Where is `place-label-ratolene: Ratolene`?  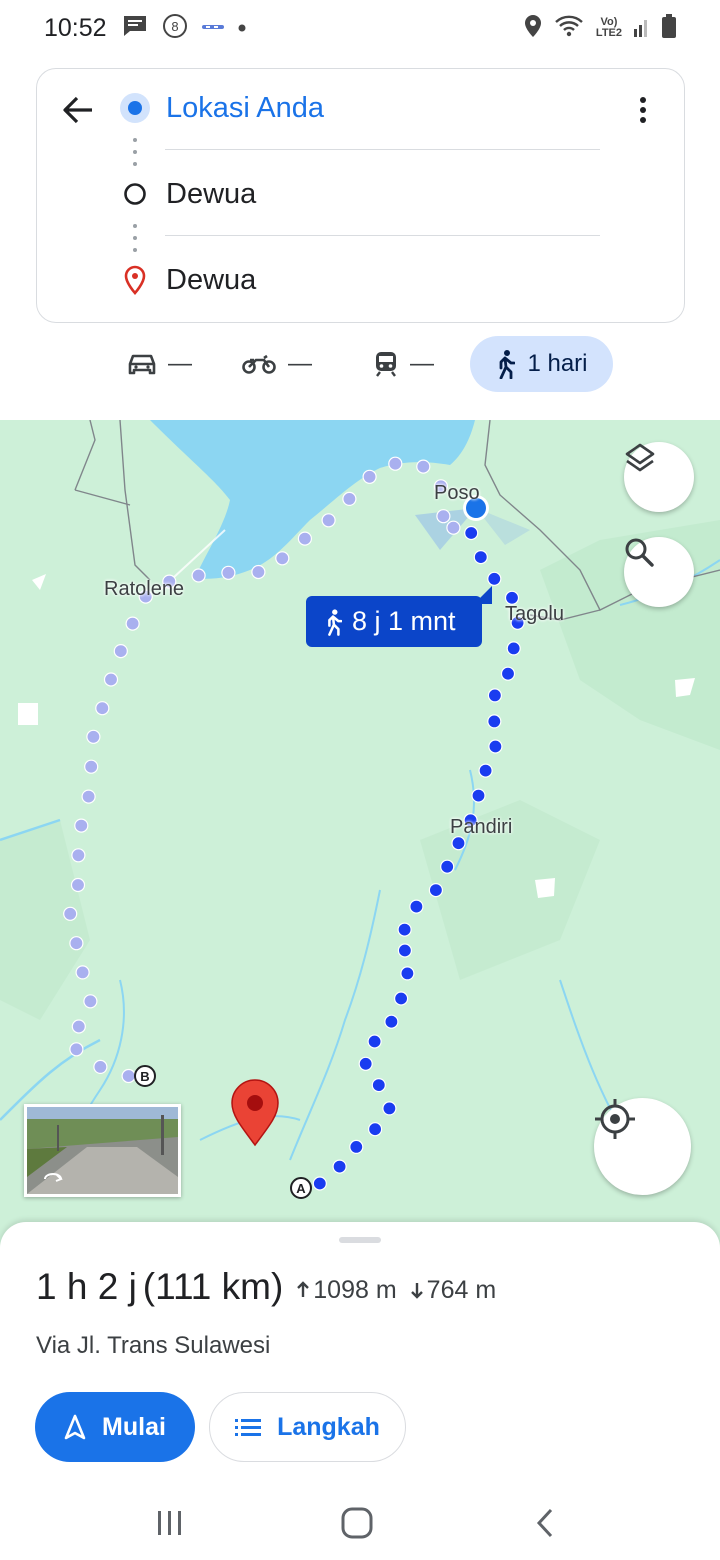
place-label-ratolene: Ratolene is located at coordinates (144, 589).